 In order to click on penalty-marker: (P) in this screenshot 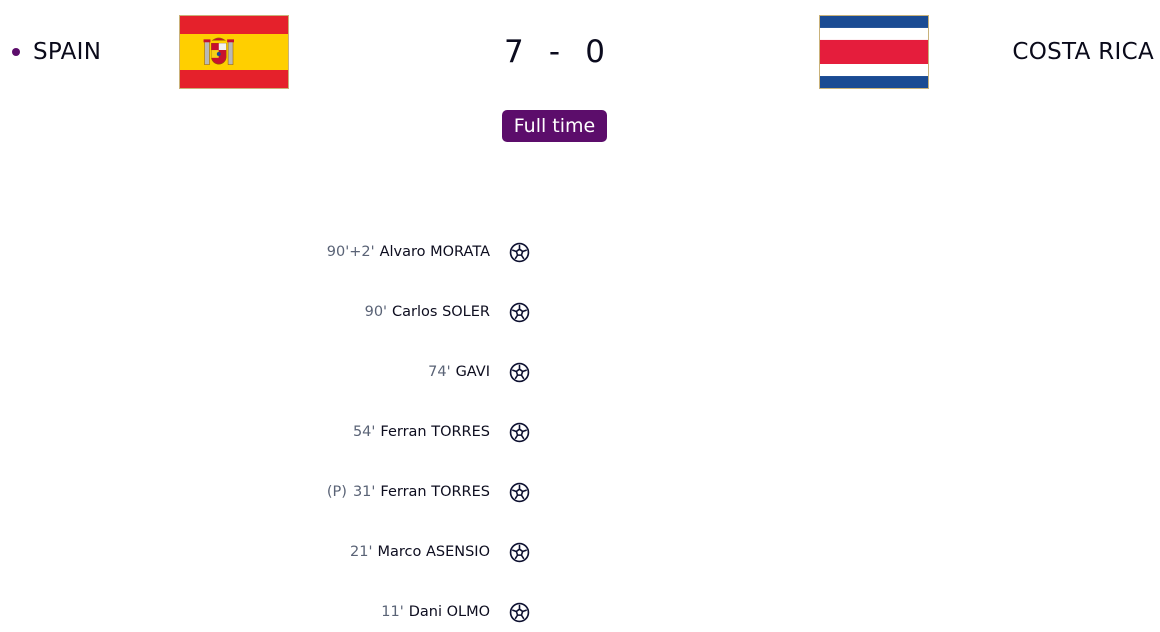, I will do `click(336, 492)`.